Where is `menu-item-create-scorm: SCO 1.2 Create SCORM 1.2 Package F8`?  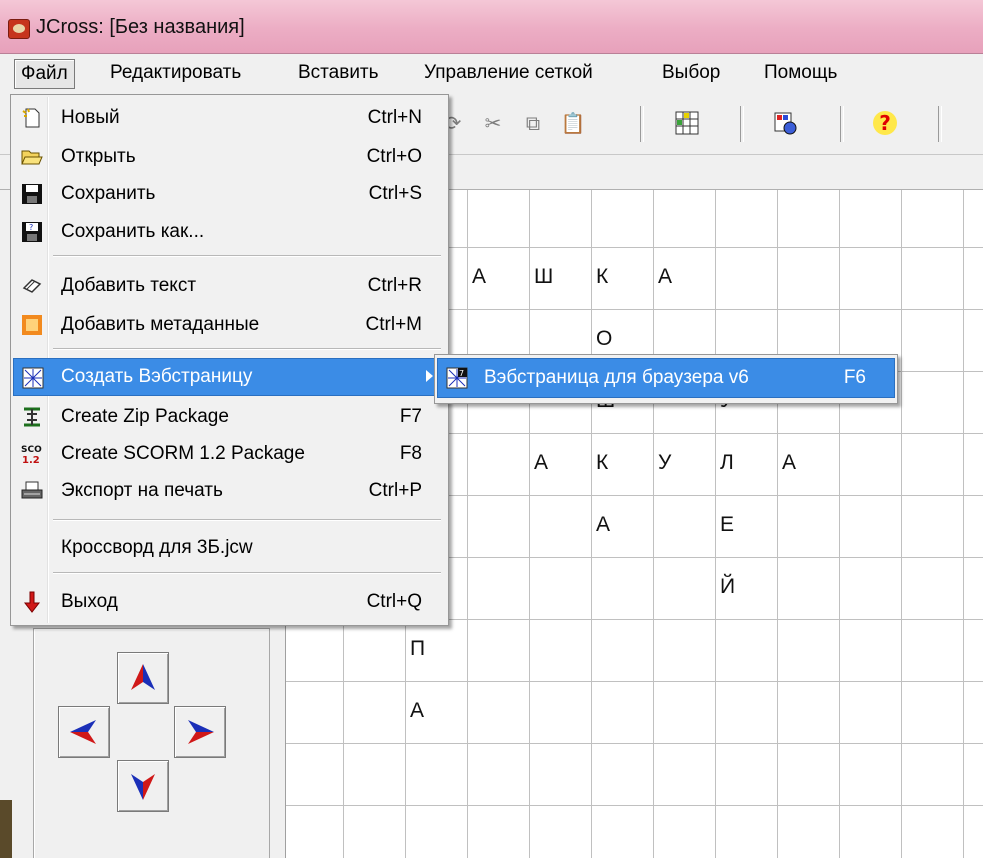
menu-item-create-scorm: SCO 1.2 Create SCORM 1.2 Package F8 is located at coordinates (228, 453).